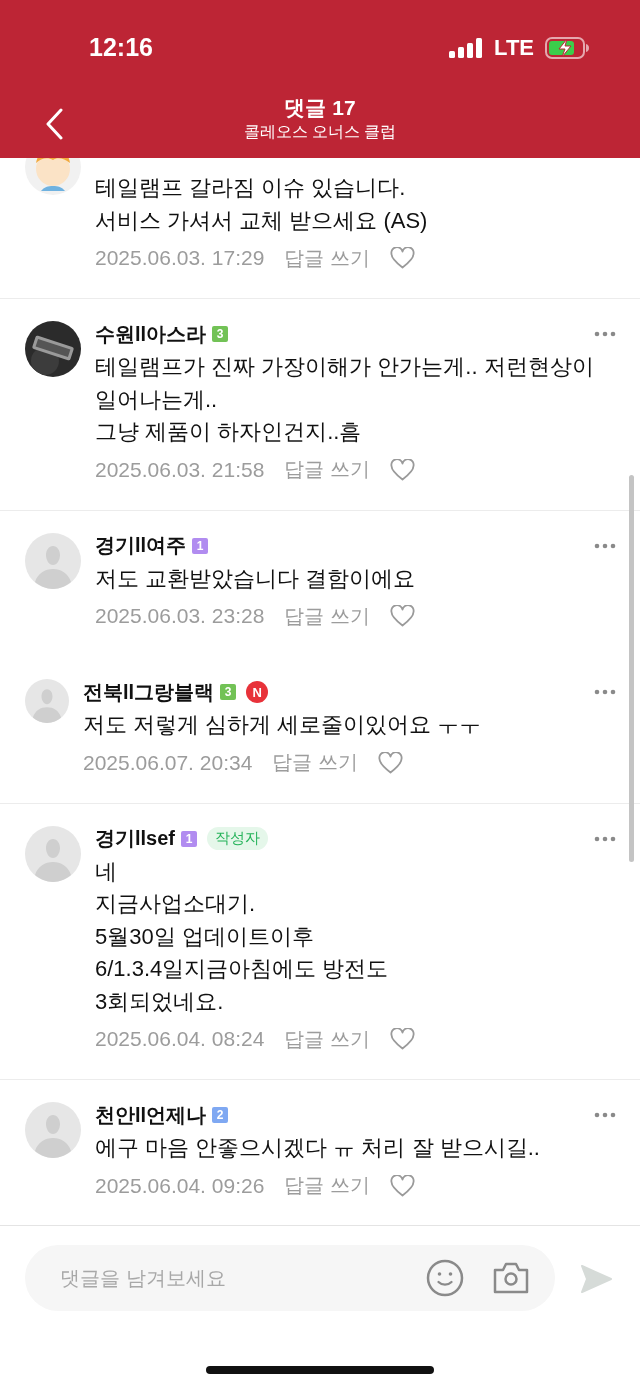 The width and height of the screenshot is (640, 1388). I want to click on comment-text: 네 지금사업소대기. 5월30일 업데이트이후 6/1.3.4일지금아침에도 방전도 3회되었네요., so click(242, 936).